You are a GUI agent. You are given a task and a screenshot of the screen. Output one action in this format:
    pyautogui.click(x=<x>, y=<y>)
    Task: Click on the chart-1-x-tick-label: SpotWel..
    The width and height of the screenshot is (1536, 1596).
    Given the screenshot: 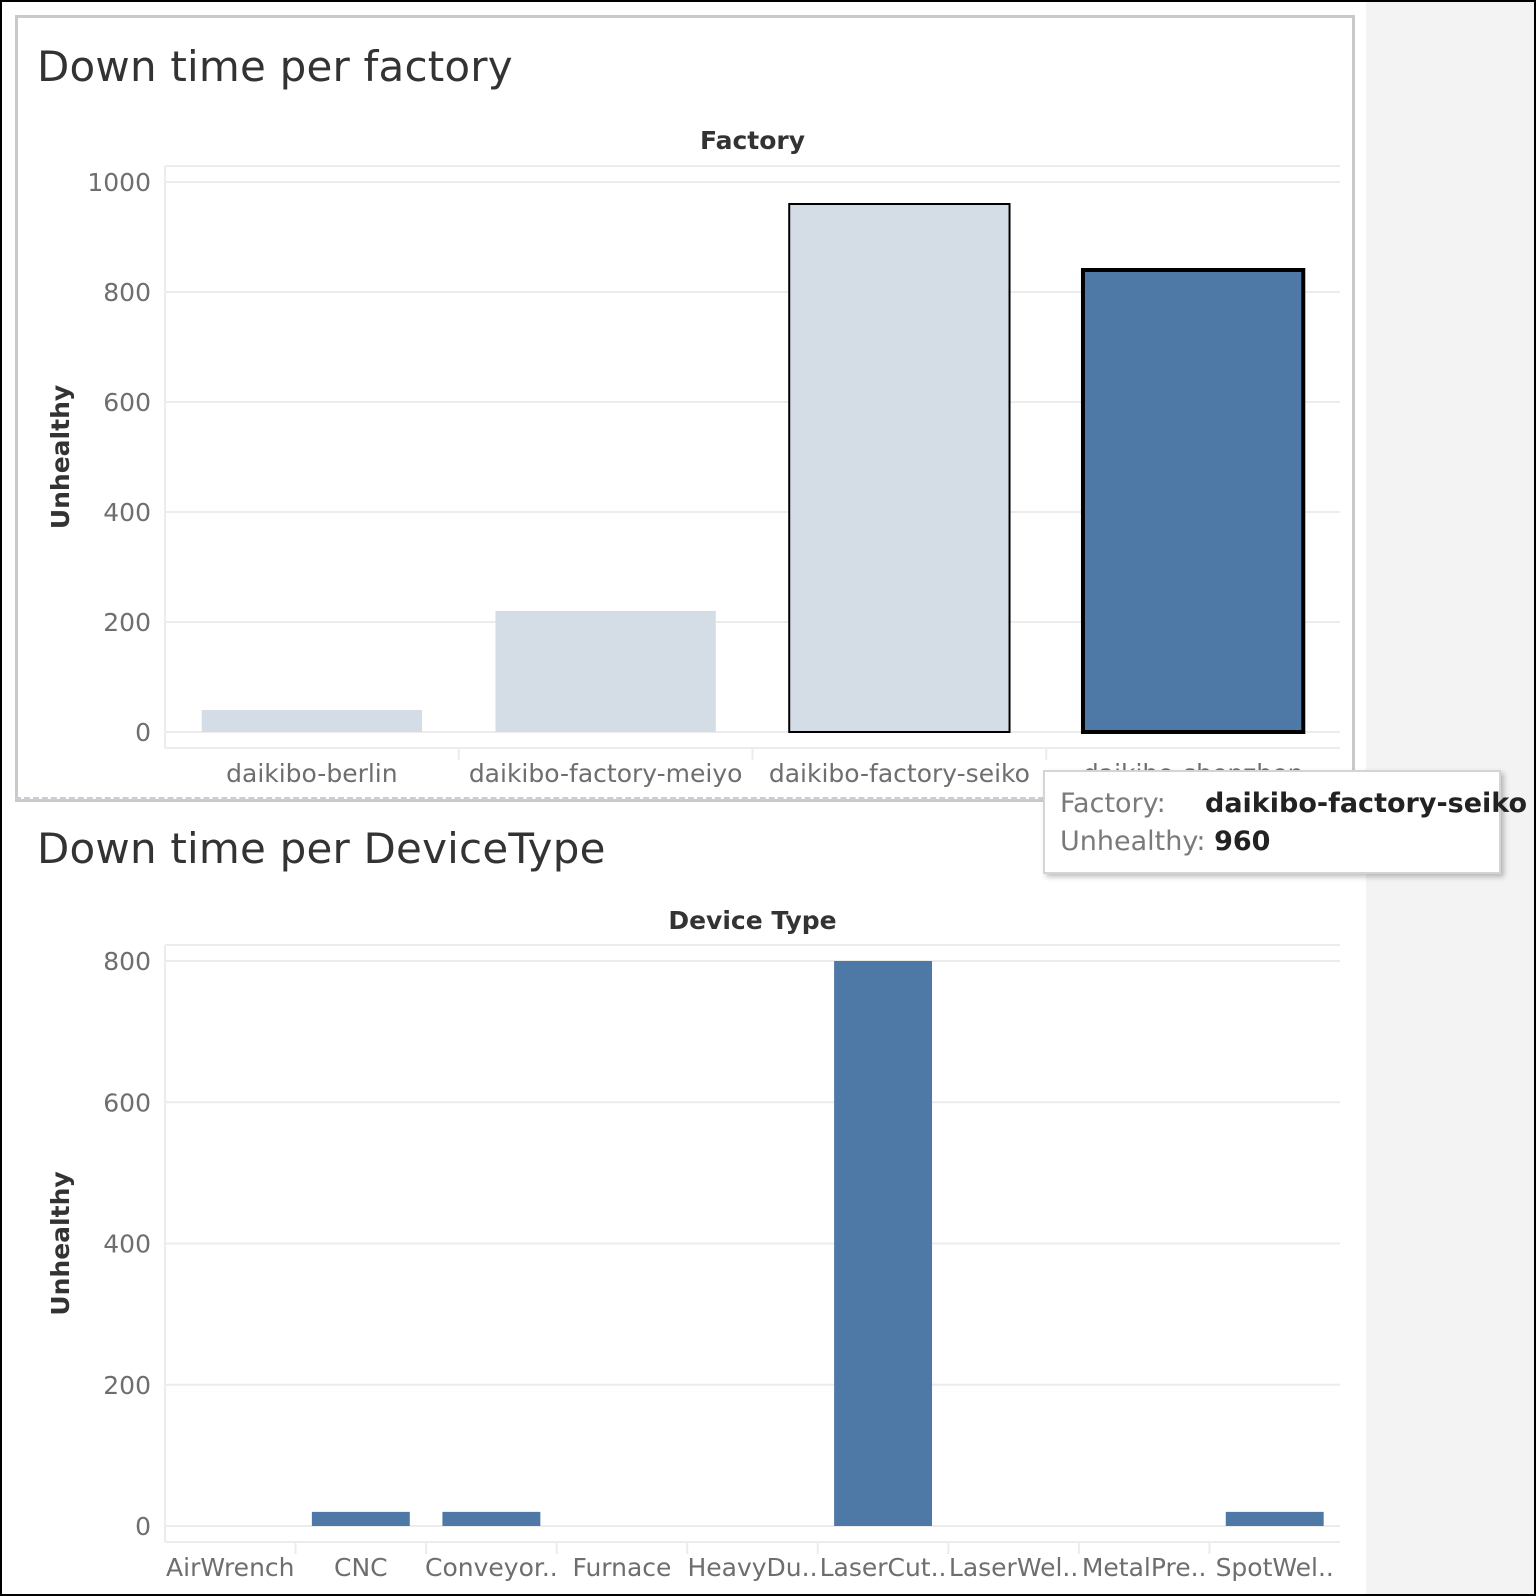 What is the action you would take?
    pyautogui.click(x=1275, y=1567)
    